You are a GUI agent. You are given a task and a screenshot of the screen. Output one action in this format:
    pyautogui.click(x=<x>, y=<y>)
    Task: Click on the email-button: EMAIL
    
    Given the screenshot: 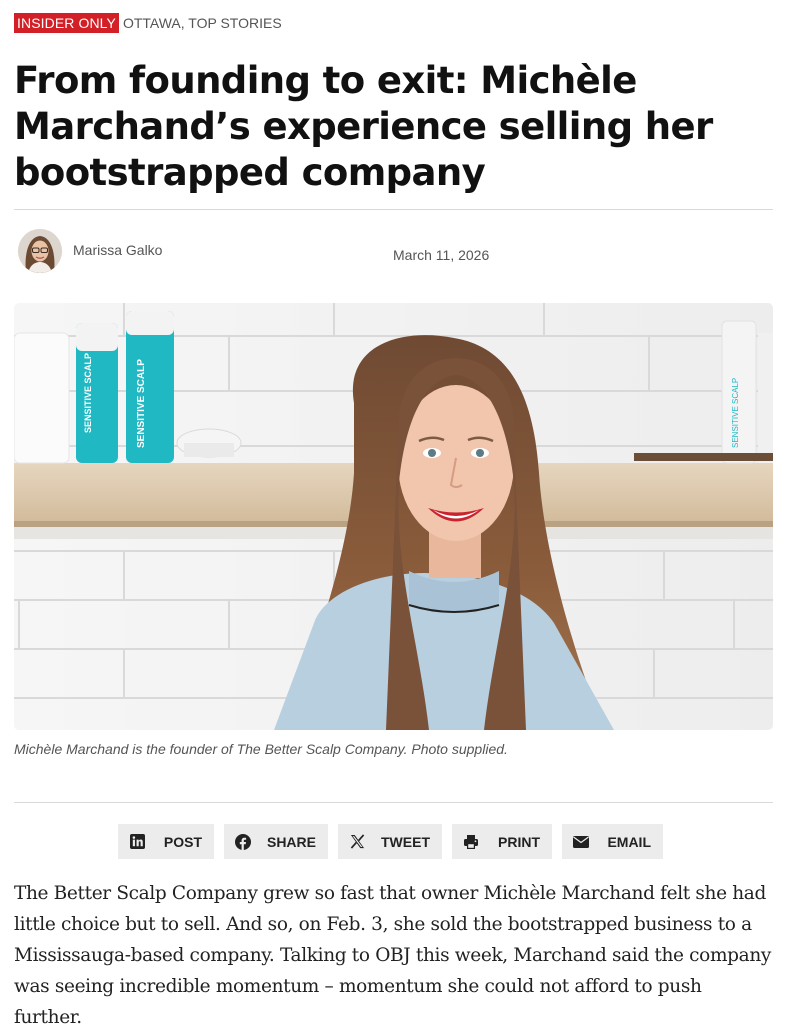 What is the action you would take?
    pyautogui.click(x=612, y=841)
    